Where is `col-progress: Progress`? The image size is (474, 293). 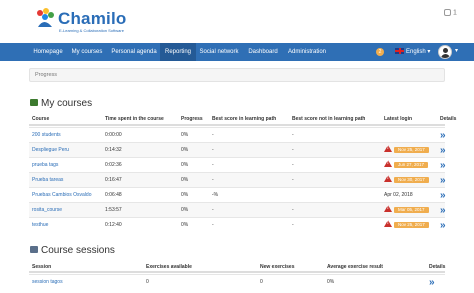
col-progress: Progress is located at coordinates (192, 119).